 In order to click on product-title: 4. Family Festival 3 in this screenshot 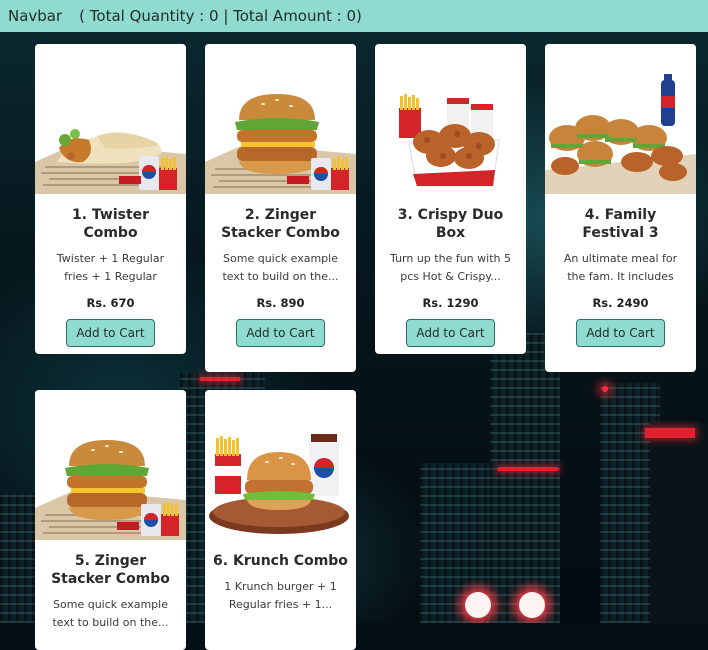, I will do `click(620, 224)`.